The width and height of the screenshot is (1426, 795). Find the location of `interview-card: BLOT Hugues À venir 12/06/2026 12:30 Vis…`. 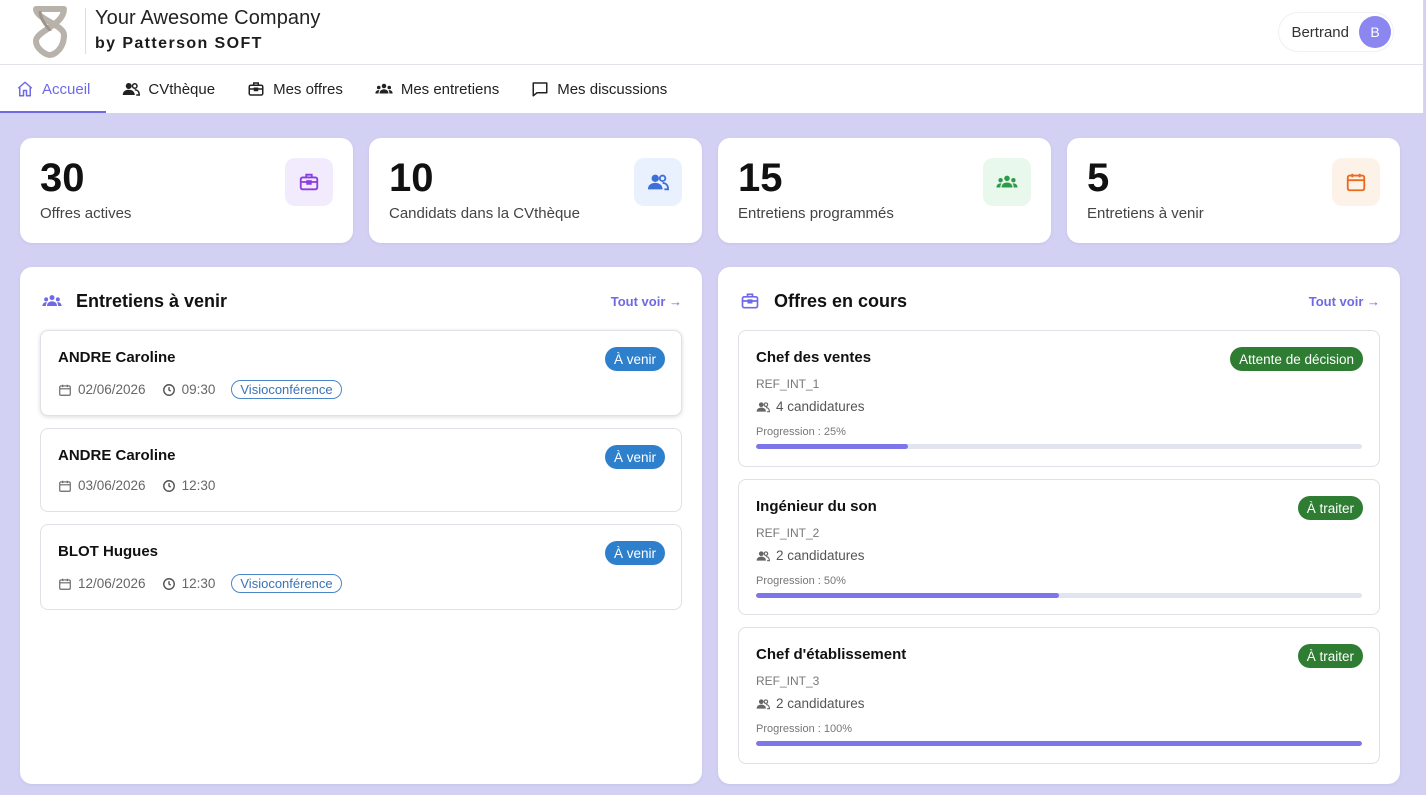

interview-card: BLOT Hugues À venir 12/06/2026 12:30 Vis… is located at coordinates (361, 567).